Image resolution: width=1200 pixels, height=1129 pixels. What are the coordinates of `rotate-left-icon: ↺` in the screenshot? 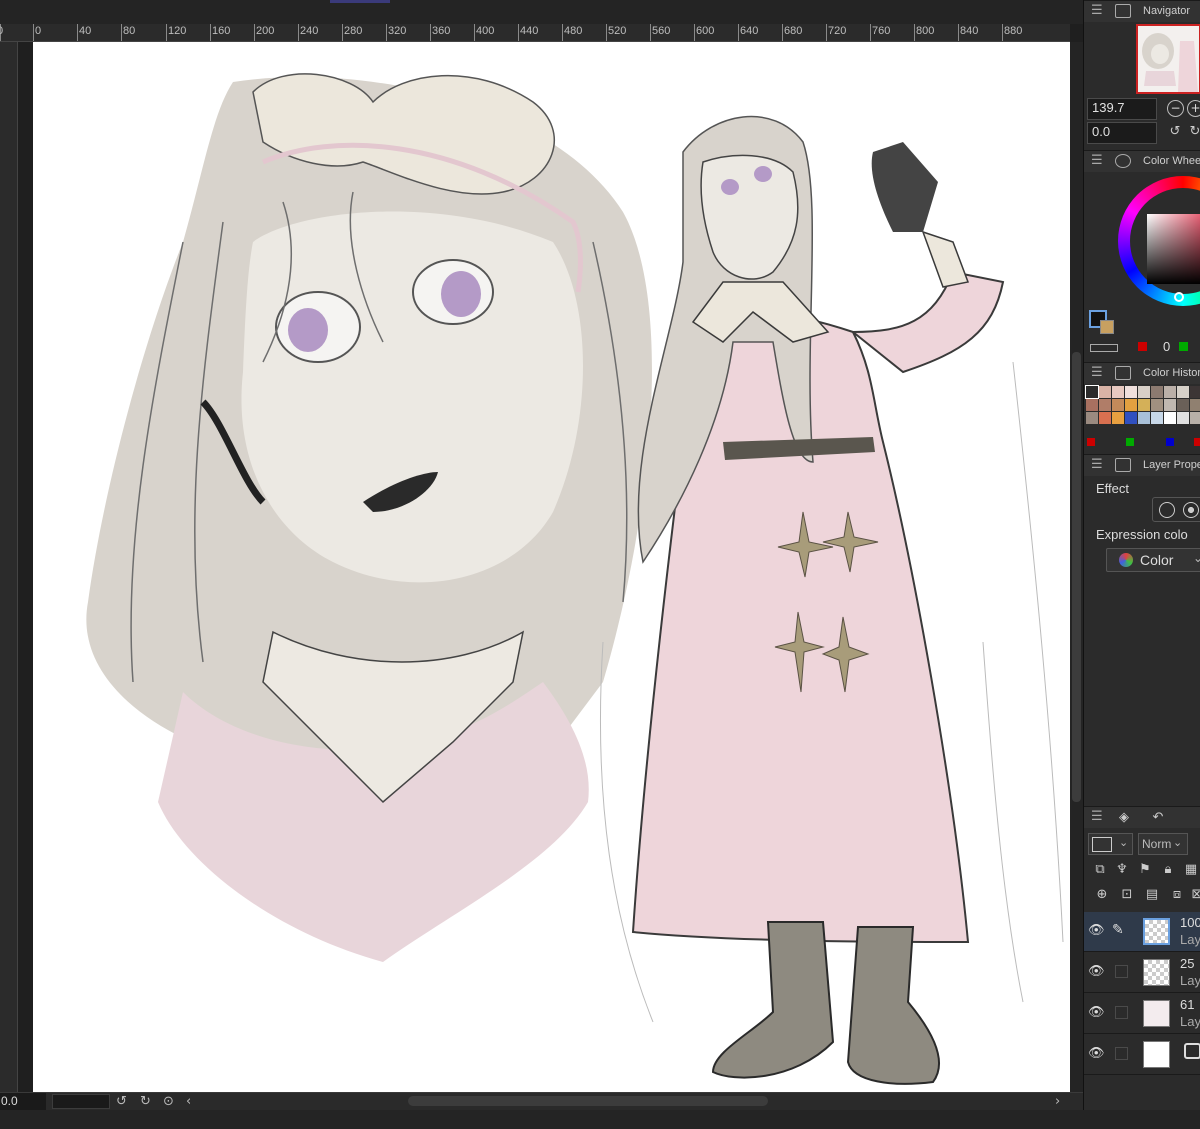 It's located at (121, 1101).